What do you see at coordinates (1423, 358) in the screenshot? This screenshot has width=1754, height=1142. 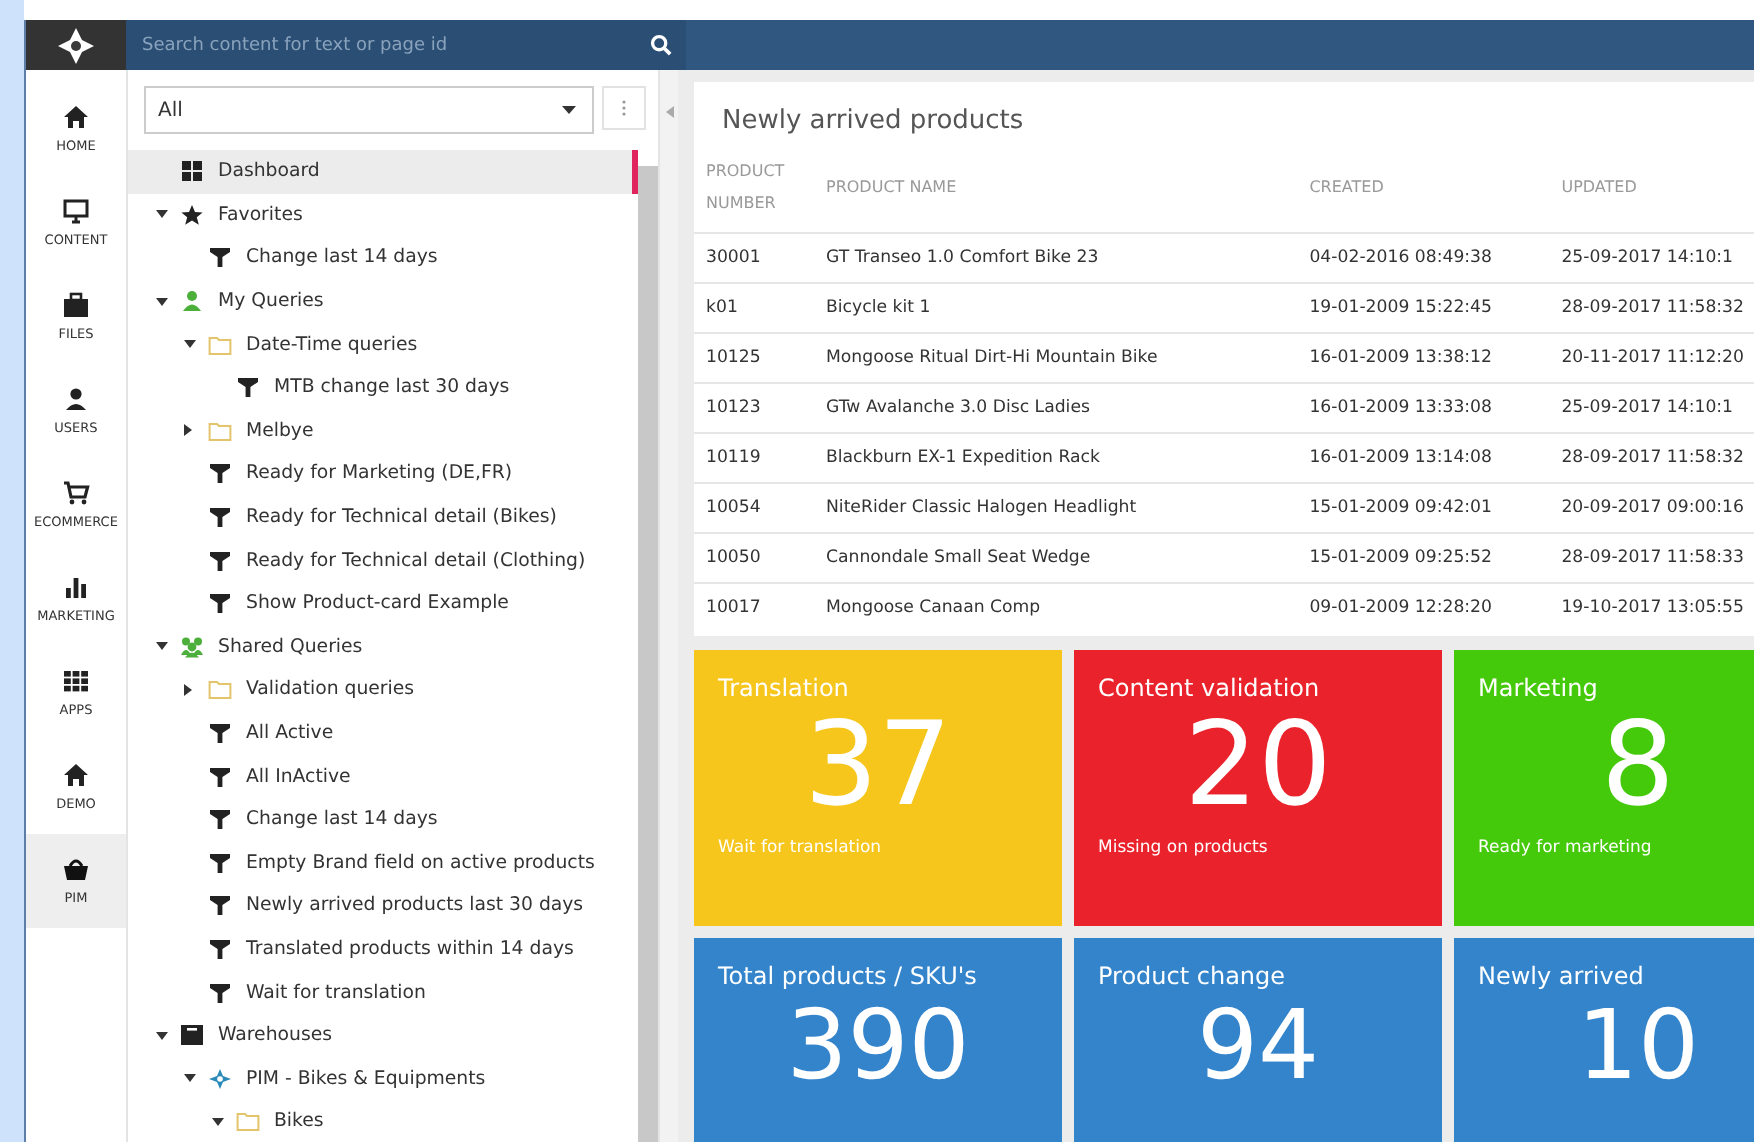 I see `table-cell: 16-01-2009 13:38:12` at bounding box center [1423, 358].